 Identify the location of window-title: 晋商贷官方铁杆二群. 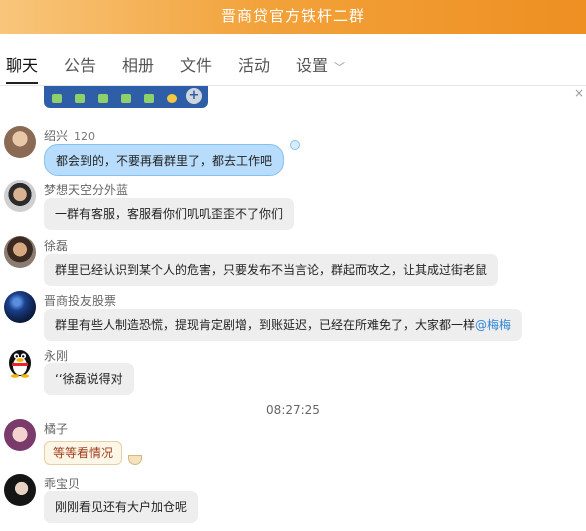
(292, 16).